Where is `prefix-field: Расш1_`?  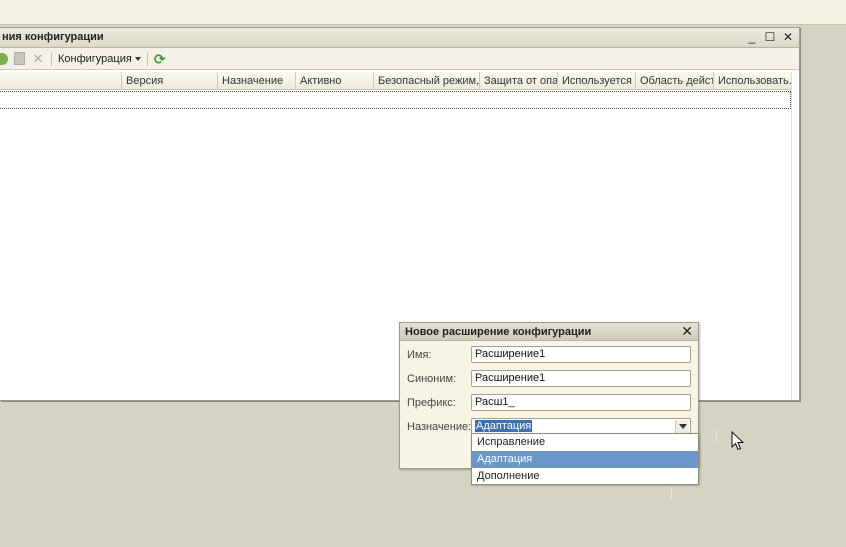
prefix-field: Расш1_ is located at coordinates (581, 402).